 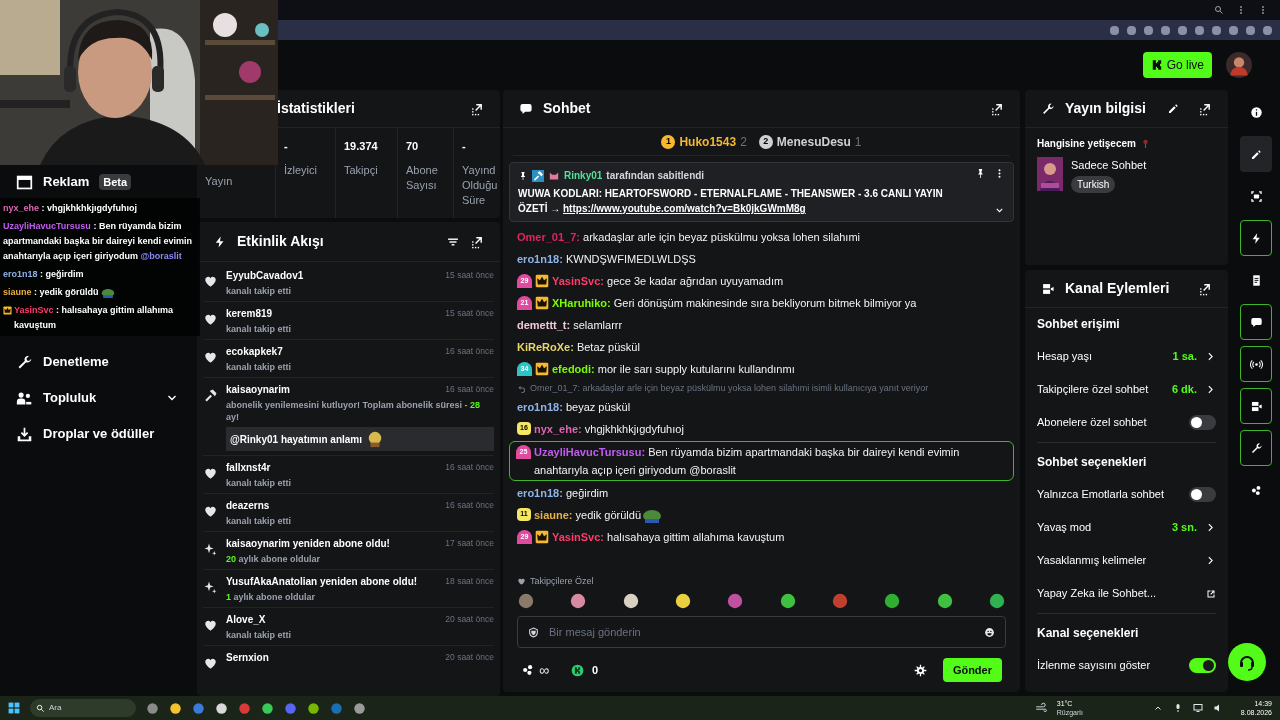 What do you see at coordinates (609, 429) in the screenshot?
I see `chat-message: nyx_ehe: vhgjkhkhkjıgdyfuhıoj` at bounding box center [609, 429].